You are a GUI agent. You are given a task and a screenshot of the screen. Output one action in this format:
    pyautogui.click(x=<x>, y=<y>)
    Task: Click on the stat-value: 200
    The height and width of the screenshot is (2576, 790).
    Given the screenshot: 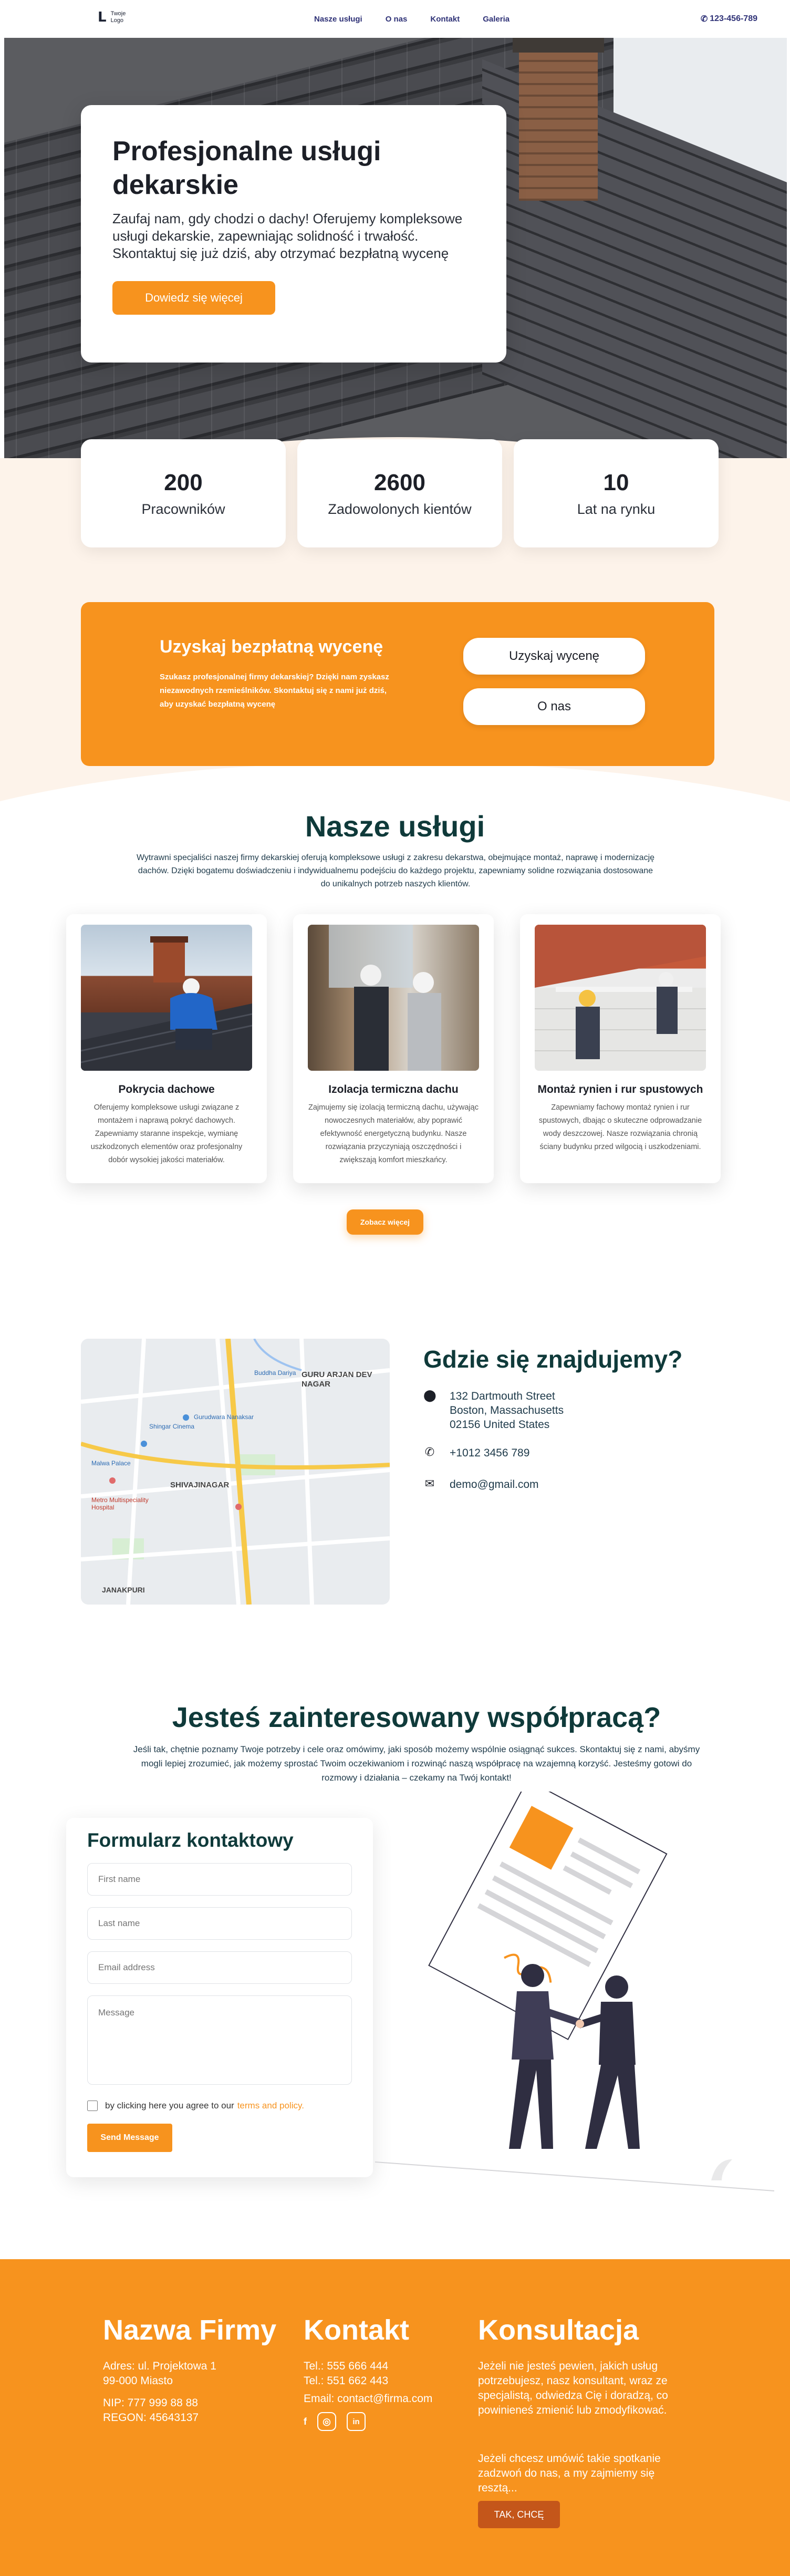 What is the action you would take?
    pyautogui.click(x=183, y=482)
    